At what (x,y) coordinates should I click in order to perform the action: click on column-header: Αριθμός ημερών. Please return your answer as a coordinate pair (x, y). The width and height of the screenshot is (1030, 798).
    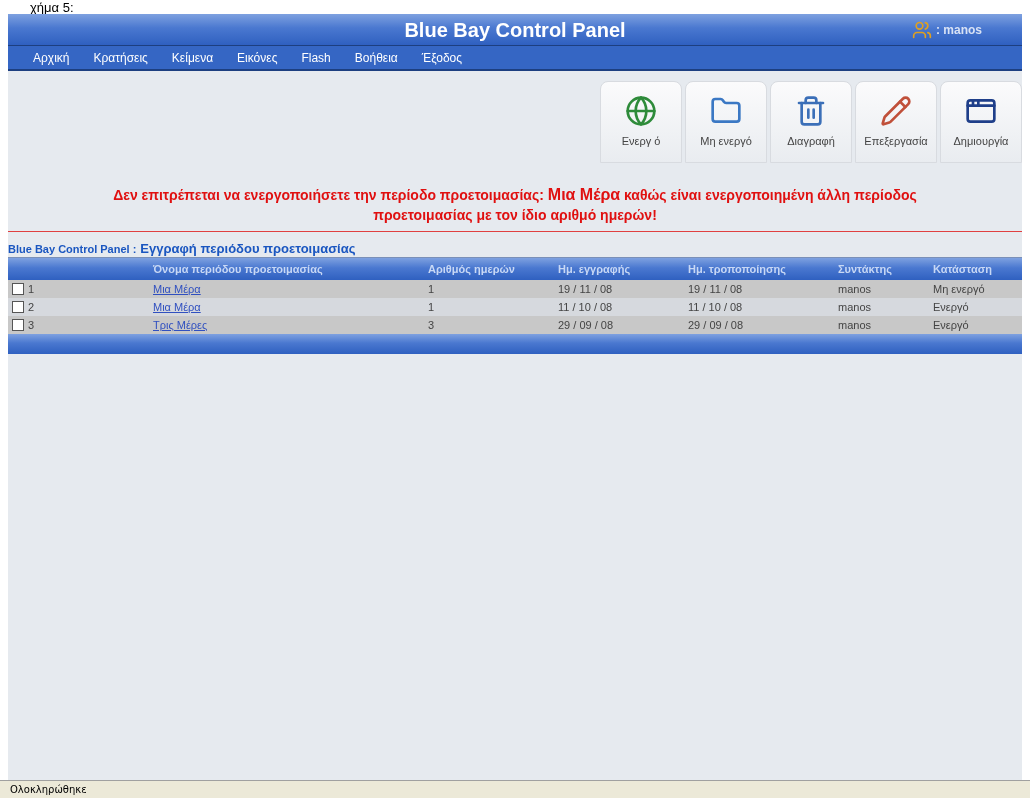
    Looking at the image, I should click on (472, 269).